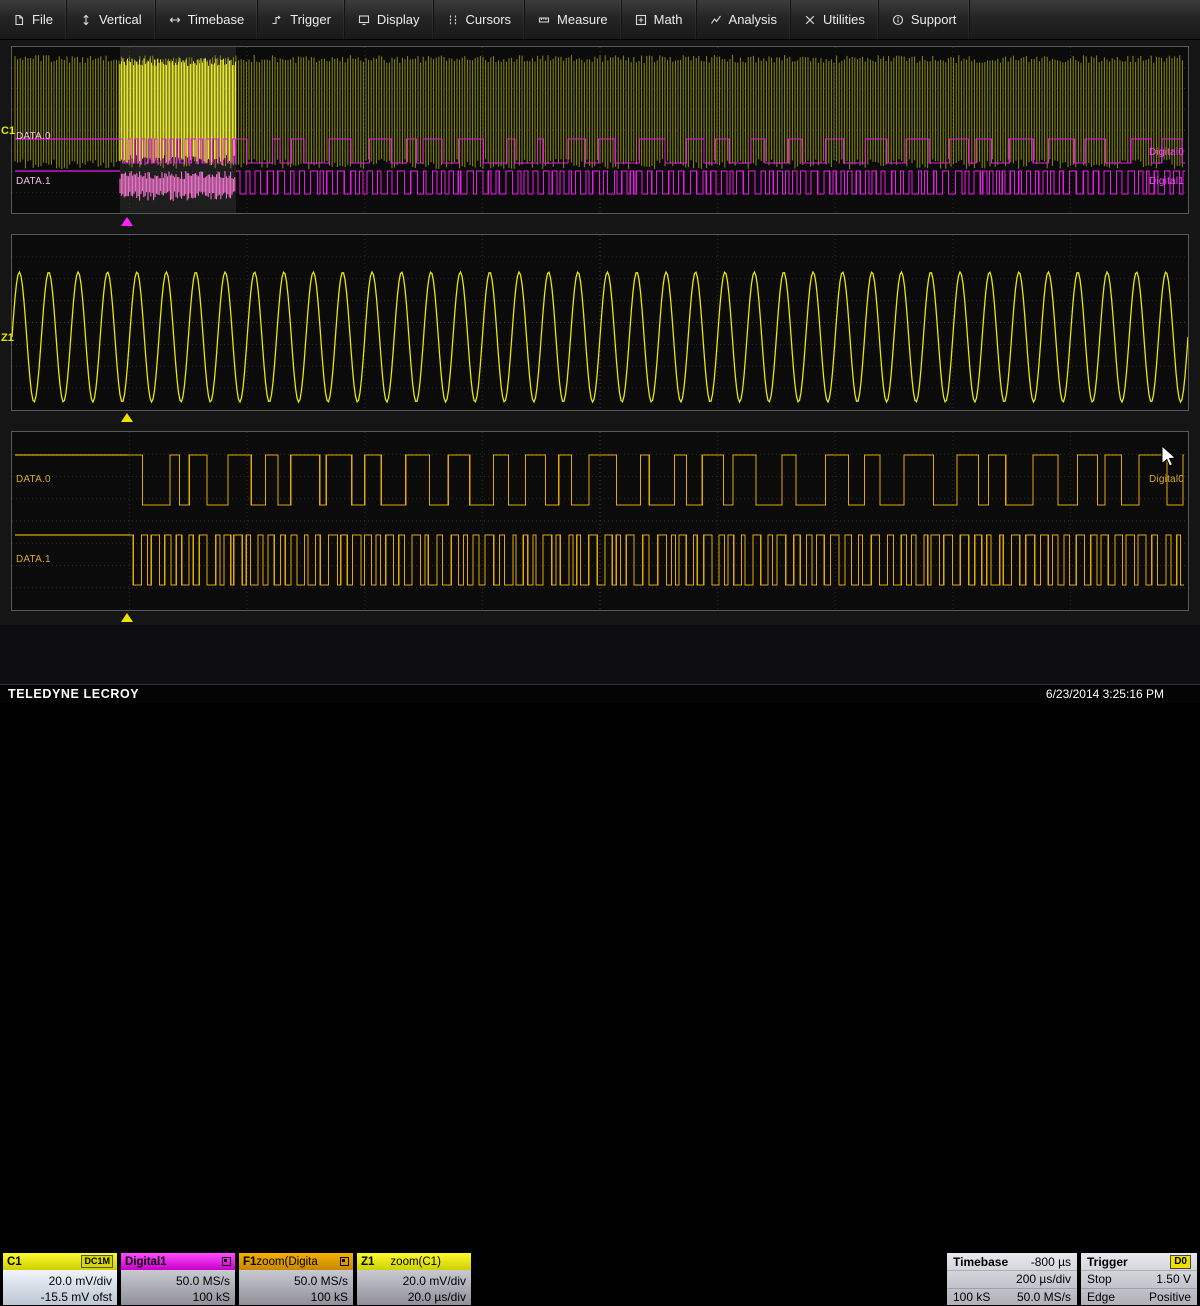 The width and height of the screenshot is (1200, 1306). What do you see at coordinates (127, 417) in the screenshot?
I see `z1-zoom-position-marker` at bounding box center [127, 417].